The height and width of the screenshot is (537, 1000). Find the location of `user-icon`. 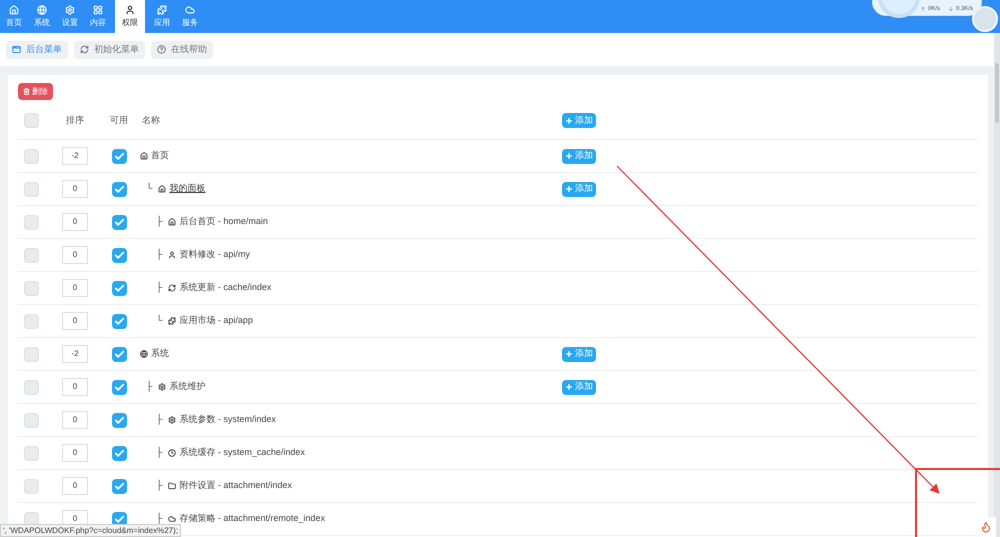

user-icon is located at coordinates (172, 255).